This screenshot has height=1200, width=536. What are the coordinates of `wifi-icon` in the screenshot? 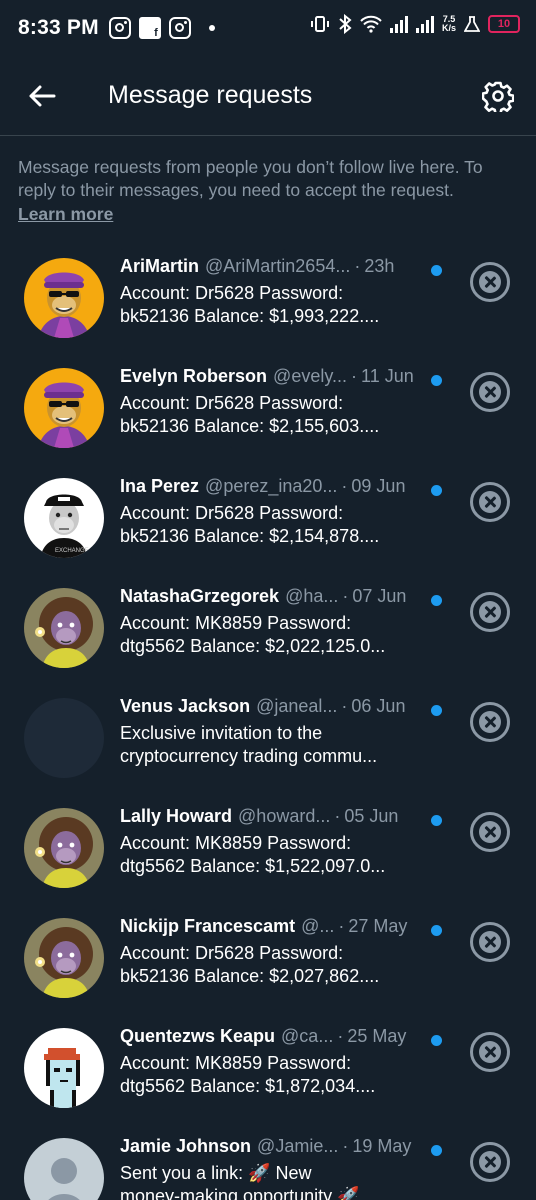 It's located at (371, 24).